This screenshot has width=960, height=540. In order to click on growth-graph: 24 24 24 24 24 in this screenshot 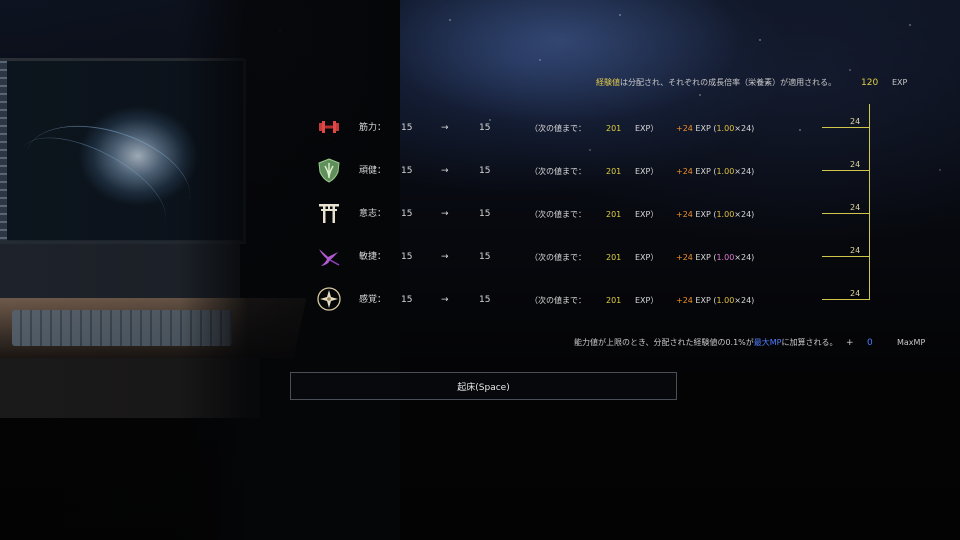, I will do `click(850, 204)`.